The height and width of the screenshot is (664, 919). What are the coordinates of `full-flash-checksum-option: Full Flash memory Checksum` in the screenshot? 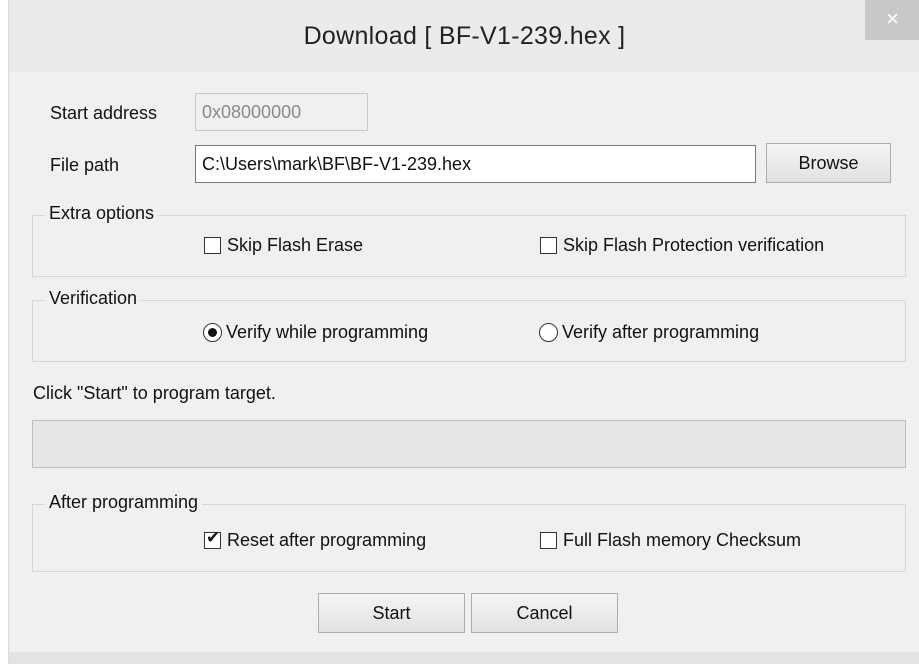 It's located at (670, 540).